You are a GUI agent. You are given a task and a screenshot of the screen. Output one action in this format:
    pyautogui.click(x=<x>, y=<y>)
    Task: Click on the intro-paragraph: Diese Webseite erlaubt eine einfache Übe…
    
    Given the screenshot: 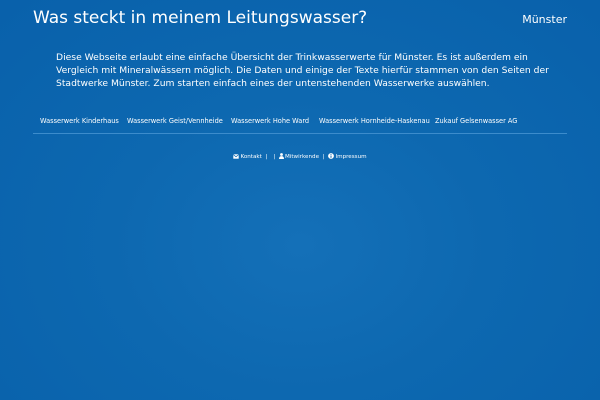 What is the action you would take?
    pyautogui.click(x=302, y=70)
    